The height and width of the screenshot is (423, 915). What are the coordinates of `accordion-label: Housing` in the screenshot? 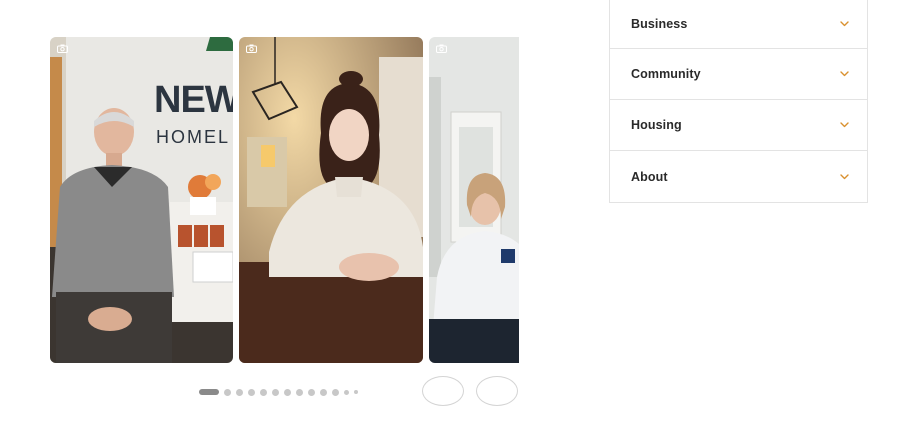 It's located at (656, 125).